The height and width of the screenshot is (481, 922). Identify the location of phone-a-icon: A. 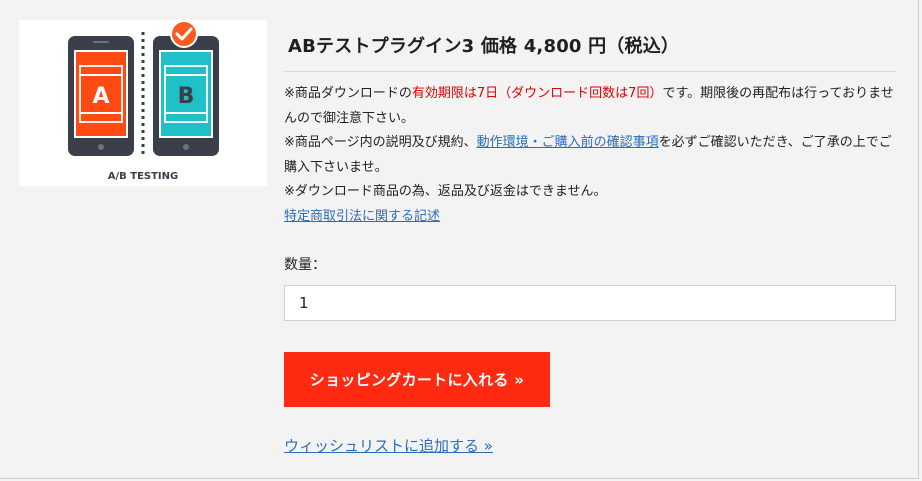
(101, 96).